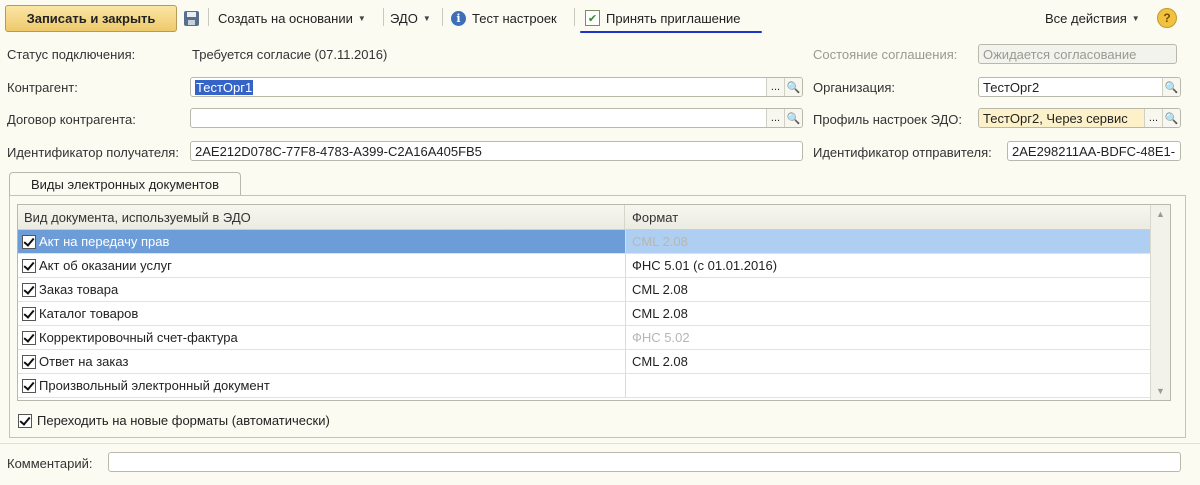  Describe the element at coordinates (1061, 118) in the screenshot. I see `edo-profile-input: ТестОрг2, Через сервис` at that location.